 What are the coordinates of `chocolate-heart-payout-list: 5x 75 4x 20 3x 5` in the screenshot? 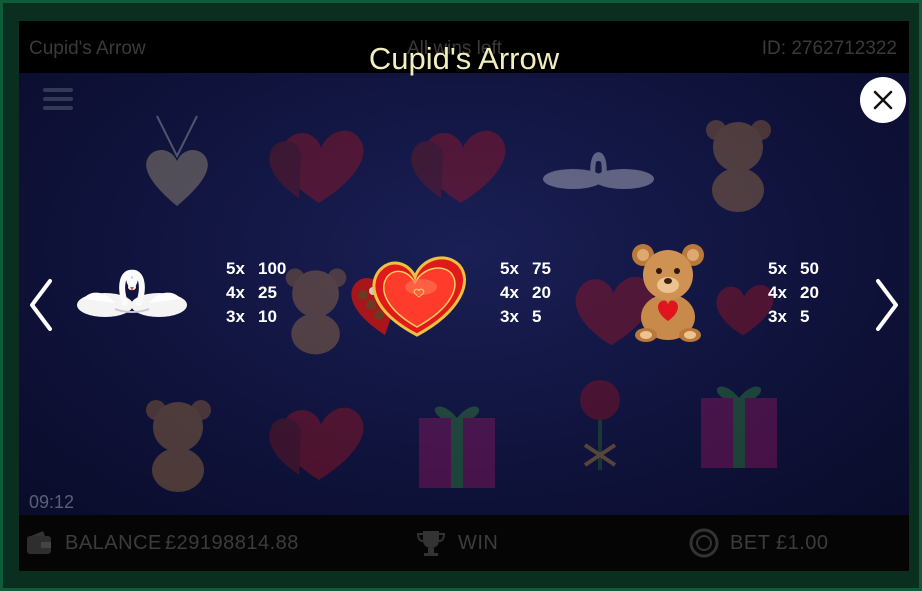 It's located at (525, 293).